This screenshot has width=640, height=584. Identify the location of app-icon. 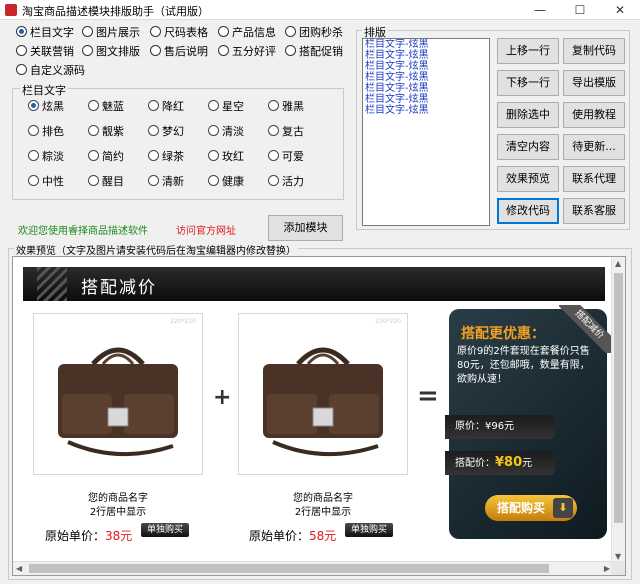
(11, 10).